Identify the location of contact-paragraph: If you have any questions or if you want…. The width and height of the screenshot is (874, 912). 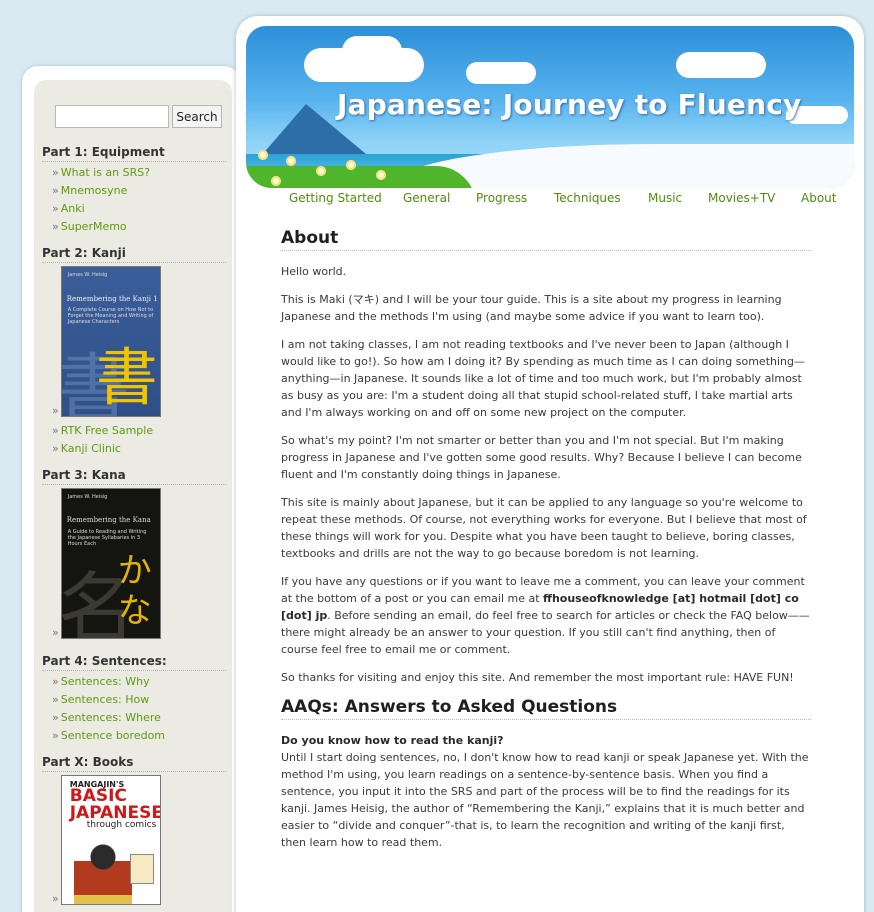
(546, 615).